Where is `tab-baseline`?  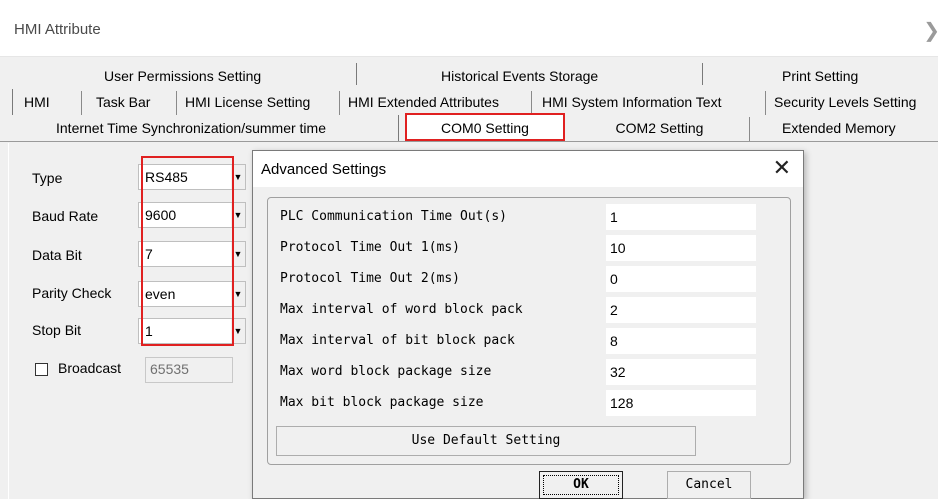 tab-baseline is located at coordinates (469, 141).